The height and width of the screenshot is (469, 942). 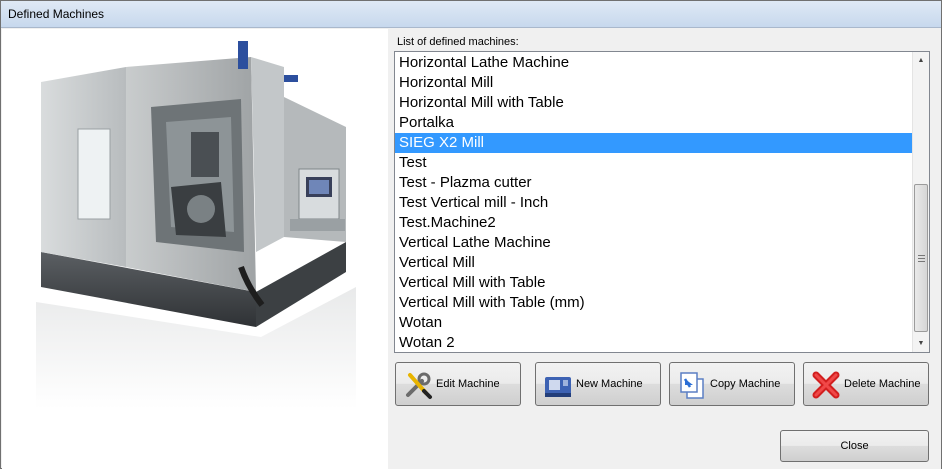 I want to click on close-label: Close, so click(x=854, y=446).